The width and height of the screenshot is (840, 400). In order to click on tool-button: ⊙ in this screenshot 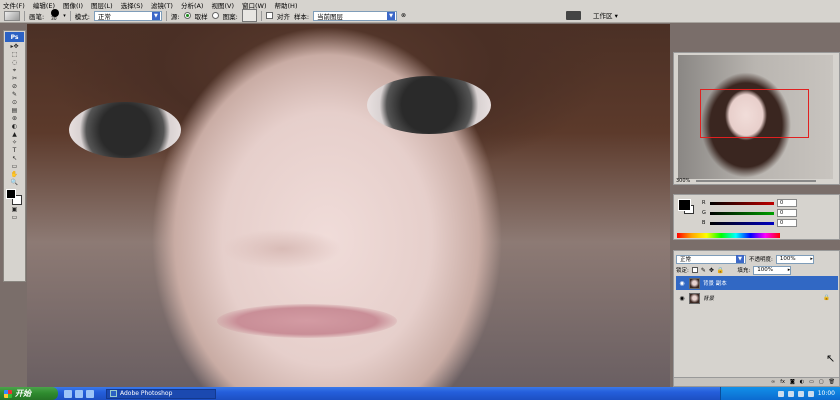, I will do `click(14, 102)`.